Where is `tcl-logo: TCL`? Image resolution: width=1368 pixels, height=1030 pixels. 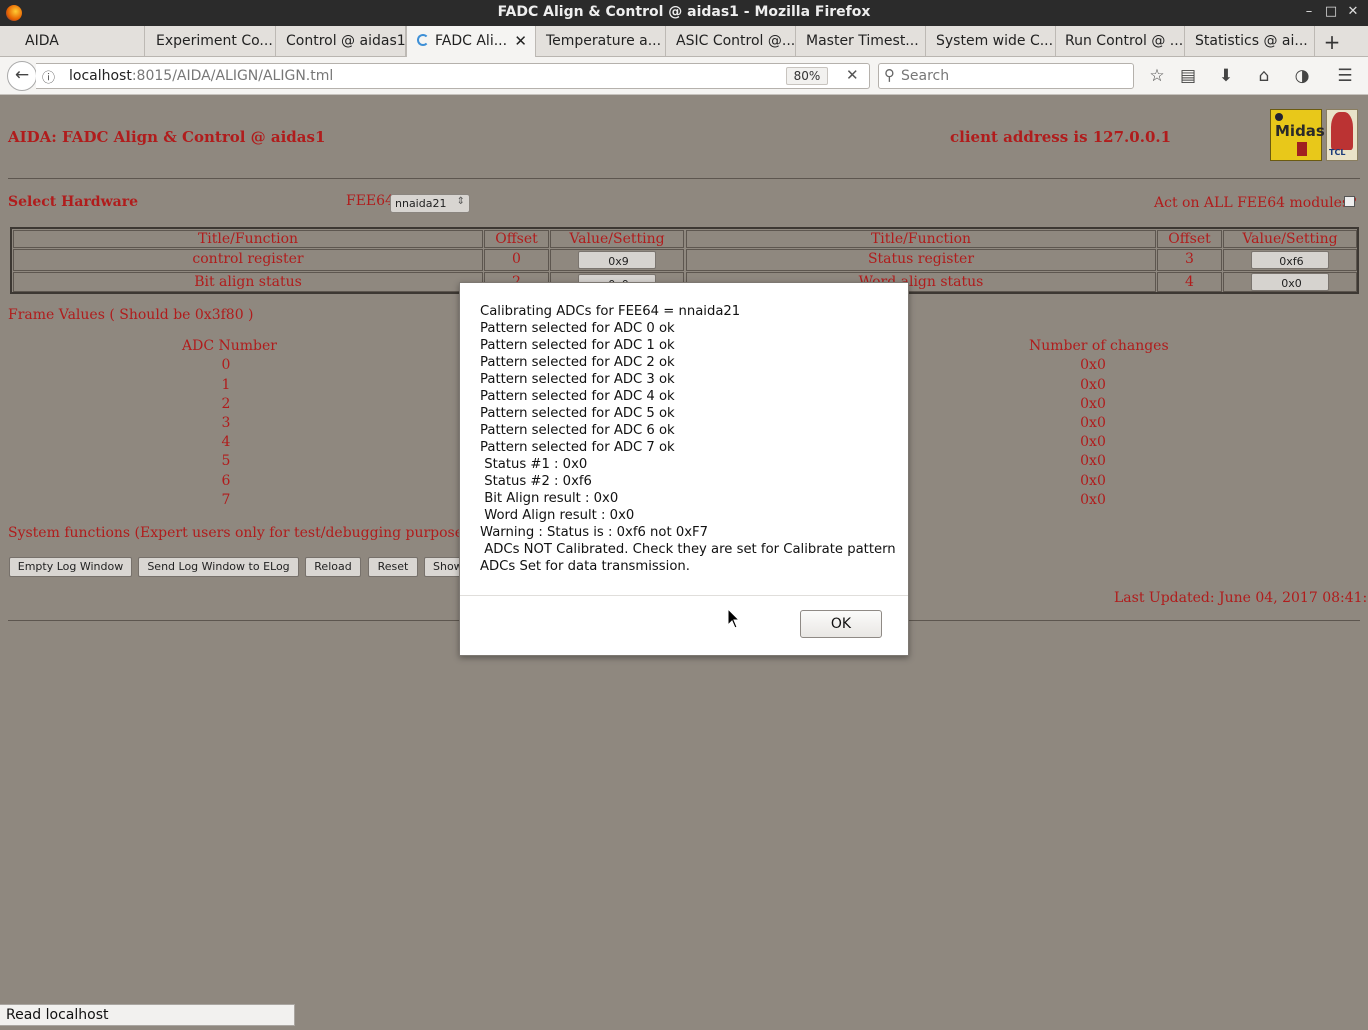
tcl-logo: TCL is located at coordinates (1342, 135).